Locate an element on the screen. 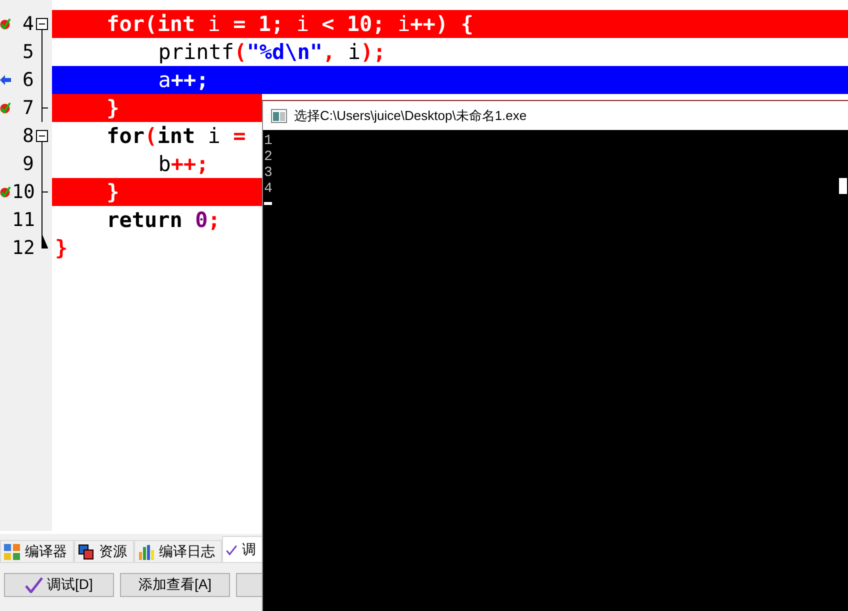 The height and width of the screenshot is (611, 848). toolbar-button: 调试[D] is located at coordinates (59, 585).